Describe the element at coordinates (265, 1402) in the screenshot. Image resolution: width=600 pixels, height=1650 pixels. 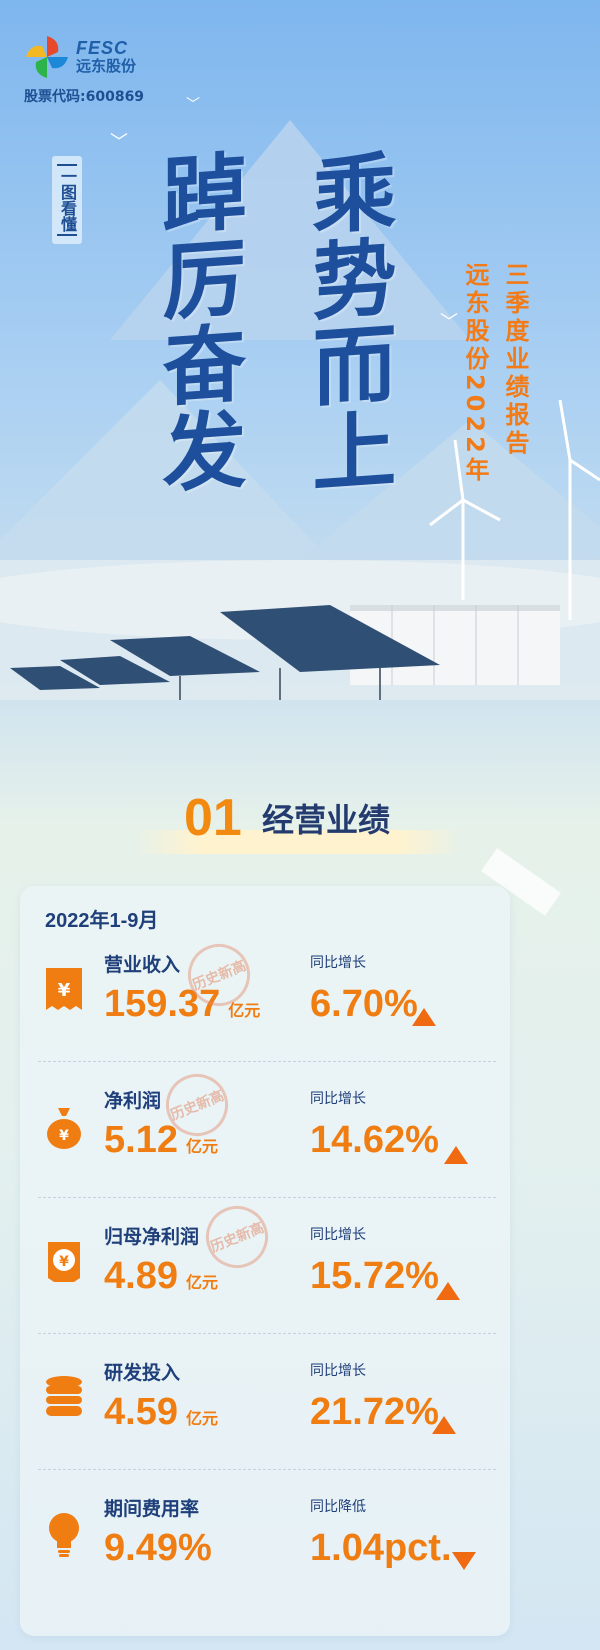
I see `metric-rnd: 研发投入 4.59 亿元 同比增长 21.72%` at that location.